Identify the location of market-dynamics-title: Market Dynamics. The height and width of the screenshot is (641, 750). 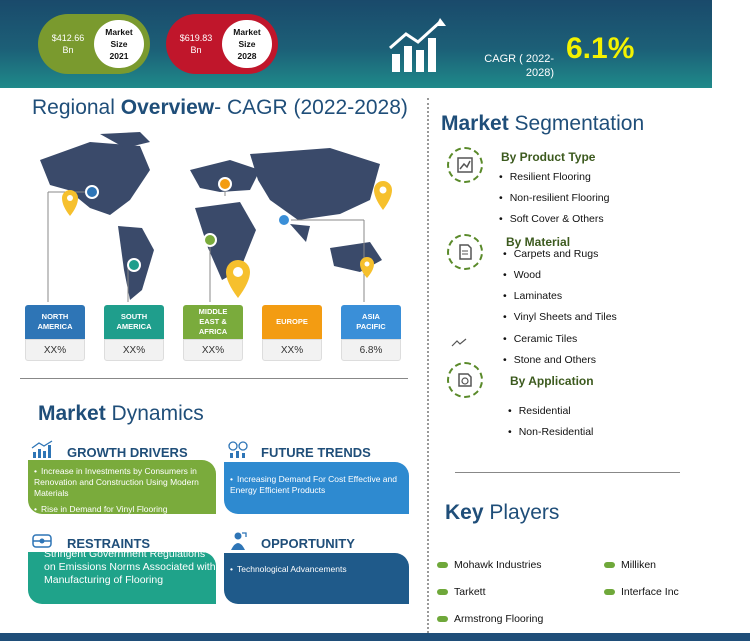
(121, 414).